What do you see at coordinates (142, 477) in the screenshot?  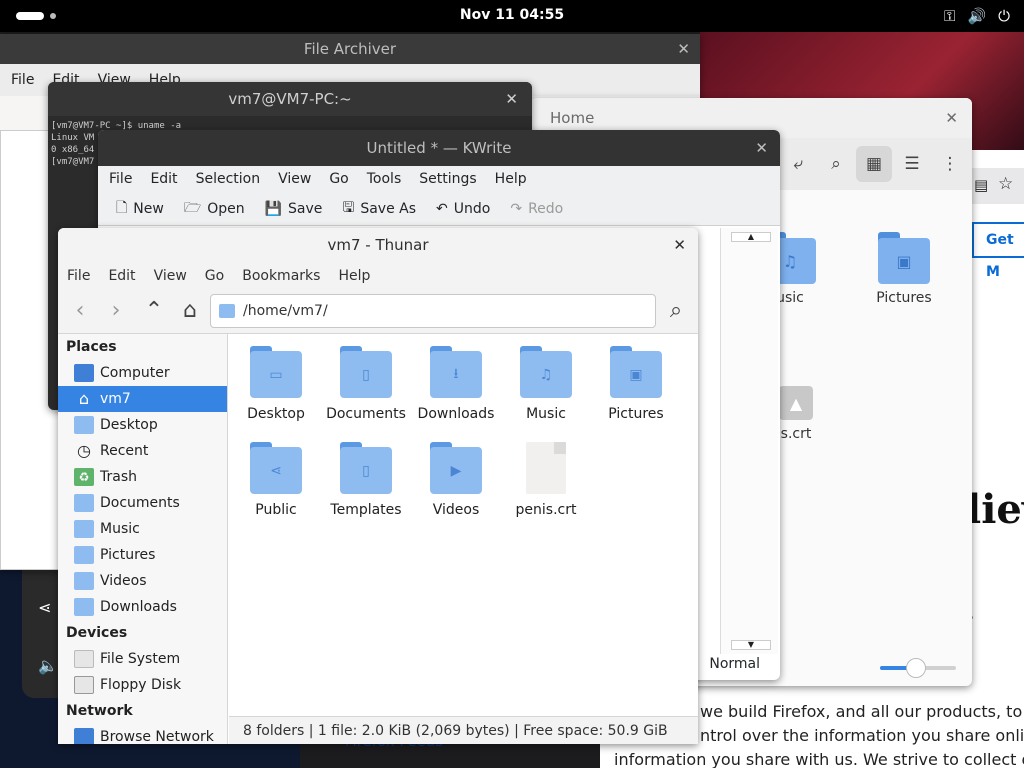 I see `sidebar-item-trash: ♻ Trash` at bounding box center [142, 477].